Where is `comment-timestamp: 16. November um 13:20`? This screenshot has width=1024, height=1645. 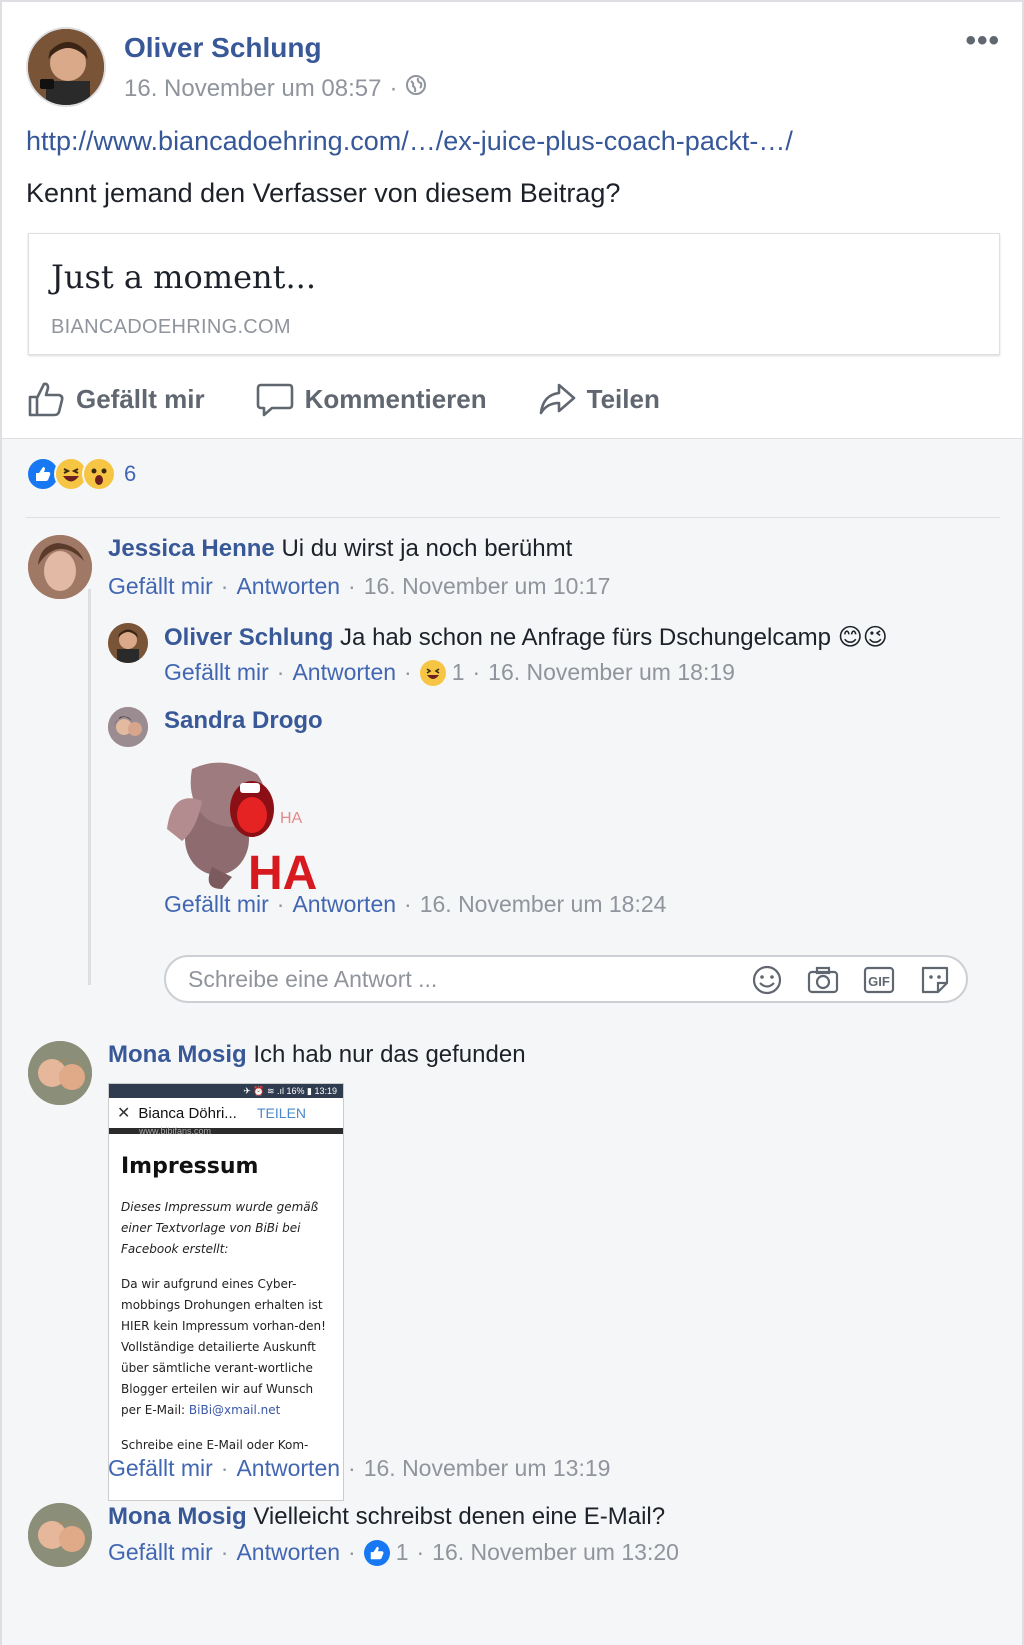
comment-timestamp: 16. November um 13:20 is located at coordinates (555, 1552).